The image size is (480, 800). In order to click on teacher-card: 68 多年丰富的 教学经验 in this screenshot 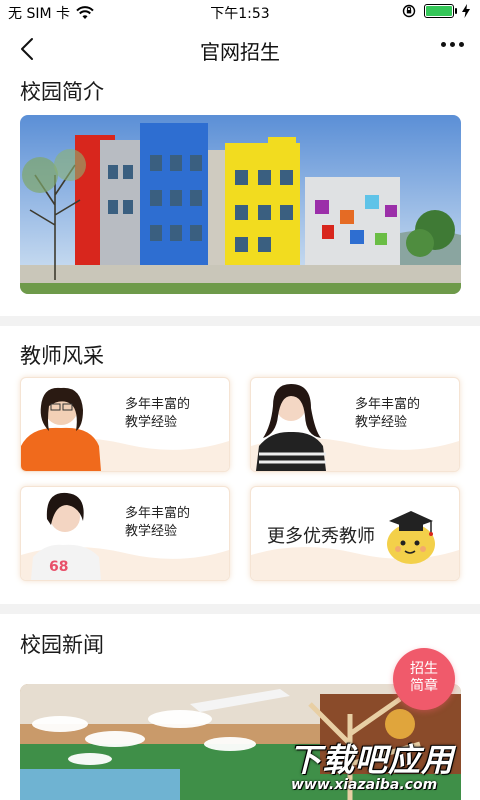, I will do `click(125, 533)`.